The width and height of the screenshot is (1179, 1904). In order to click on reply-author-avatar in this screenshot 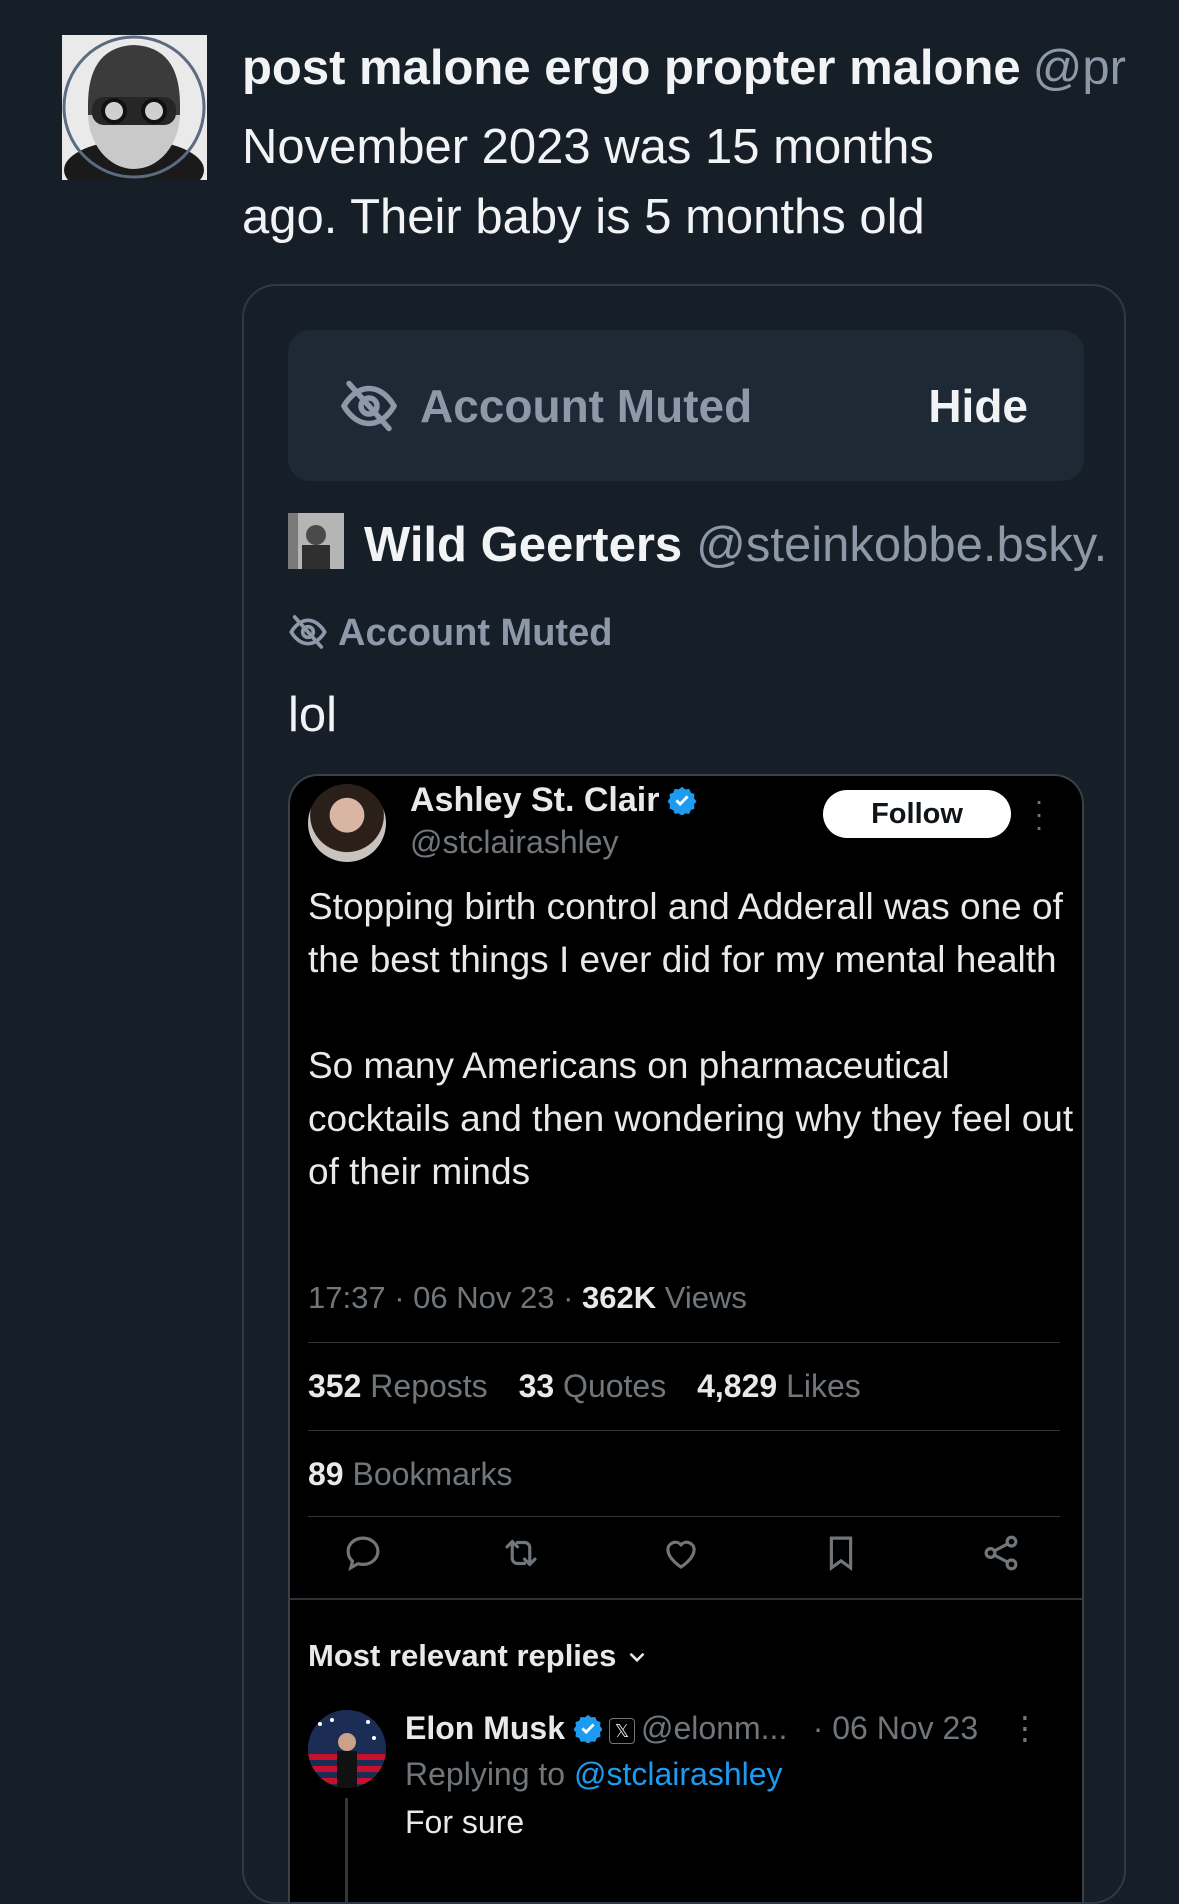, I will do `click(347, 1749)`.